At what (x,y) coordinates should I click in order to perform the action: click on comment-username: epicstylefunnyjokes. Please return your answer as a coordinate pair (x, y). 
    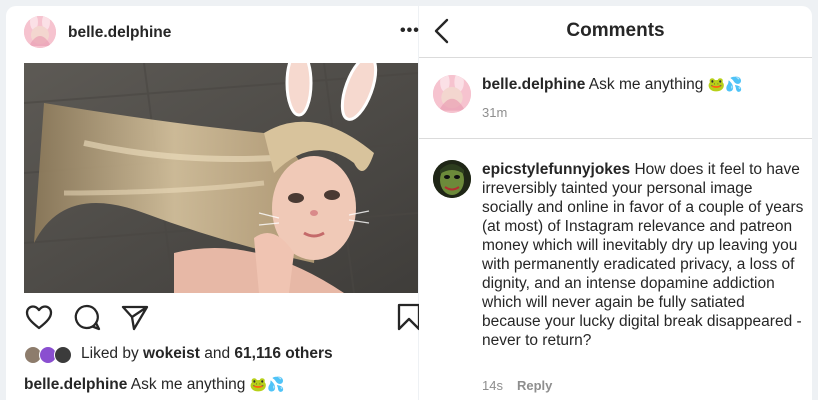
    Looking at the image, I should click on (556, 169).